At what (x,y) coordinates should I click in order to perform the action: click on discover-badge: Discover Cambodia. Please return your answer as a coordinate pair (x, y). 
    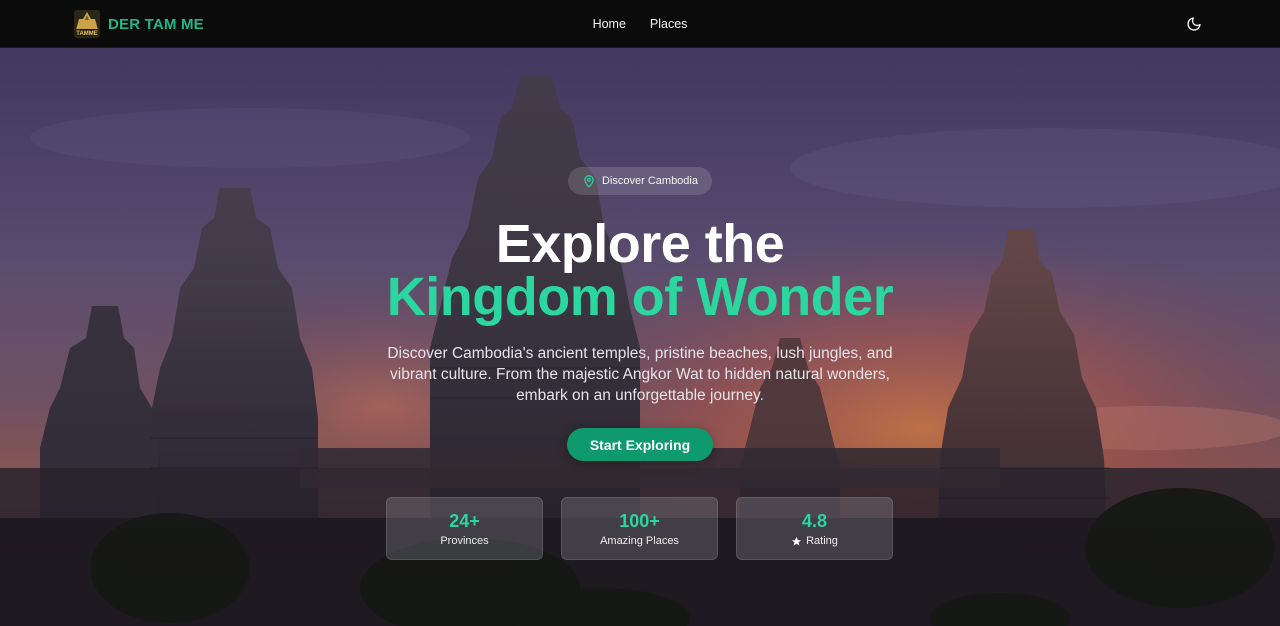
    Looking at the image, I should click on (640, 181).